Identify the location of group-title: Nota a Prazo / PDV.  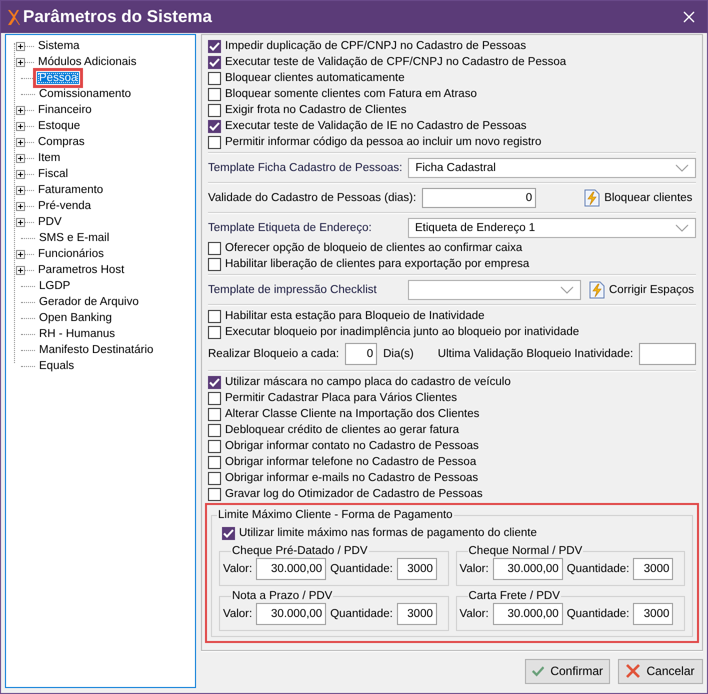
(282, 596).